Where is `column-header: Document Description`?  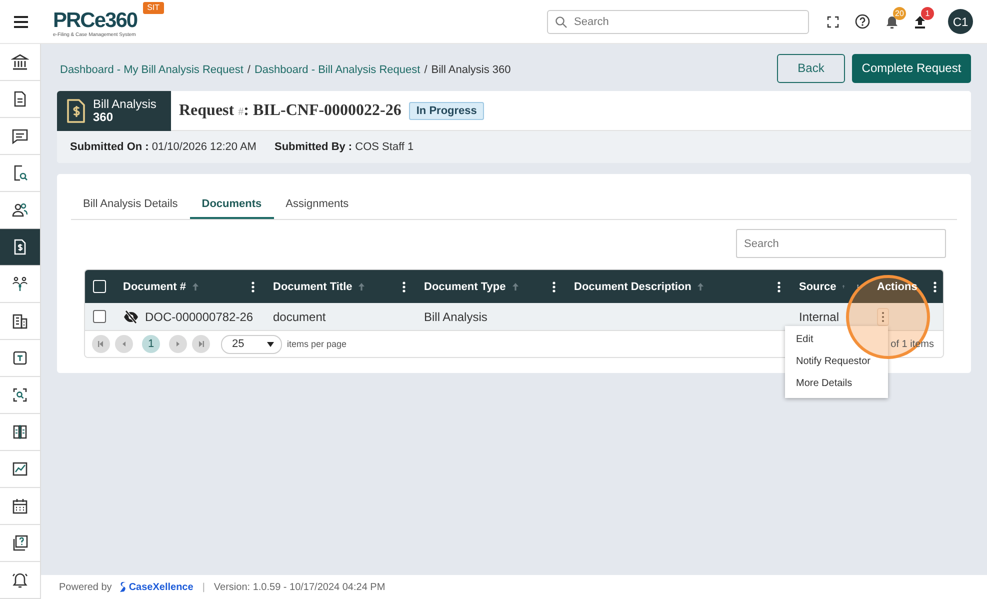
column-header: Document Description is located at coordinates (633, 286).